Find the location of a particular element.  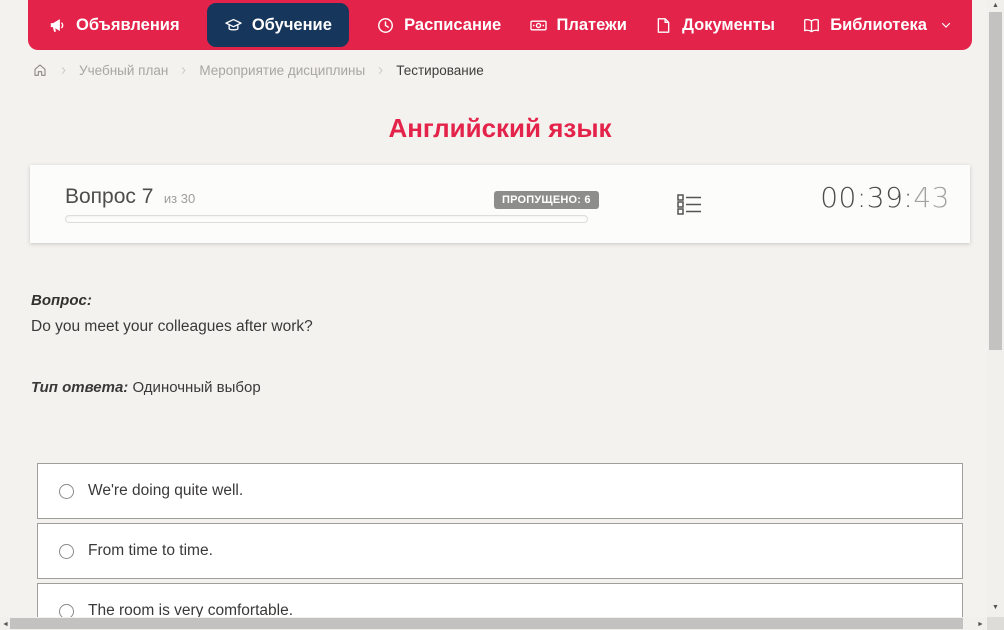

question-number: Вопрос 7 is located at coordinates (109, 196).